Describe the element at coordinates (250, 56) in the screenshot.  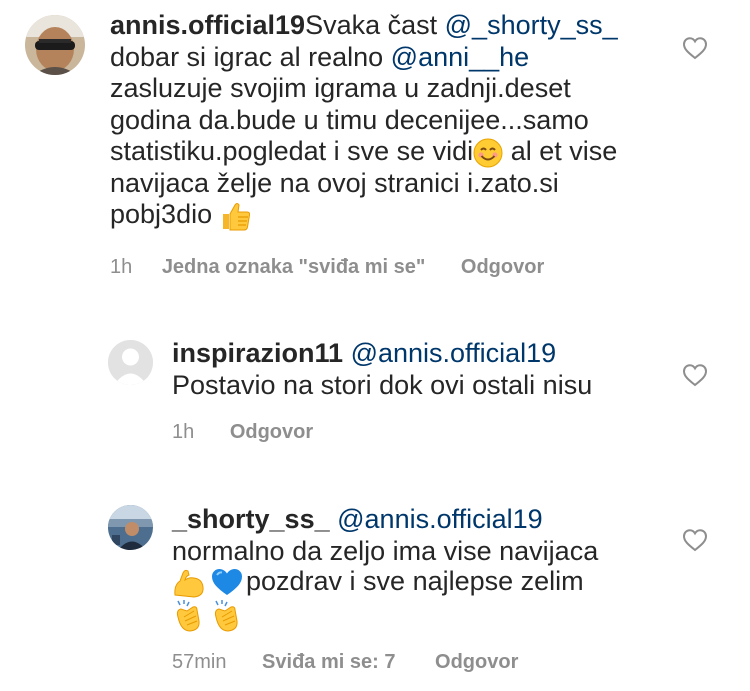
I see `comment-body: dobar si igrac al realno` at that location.